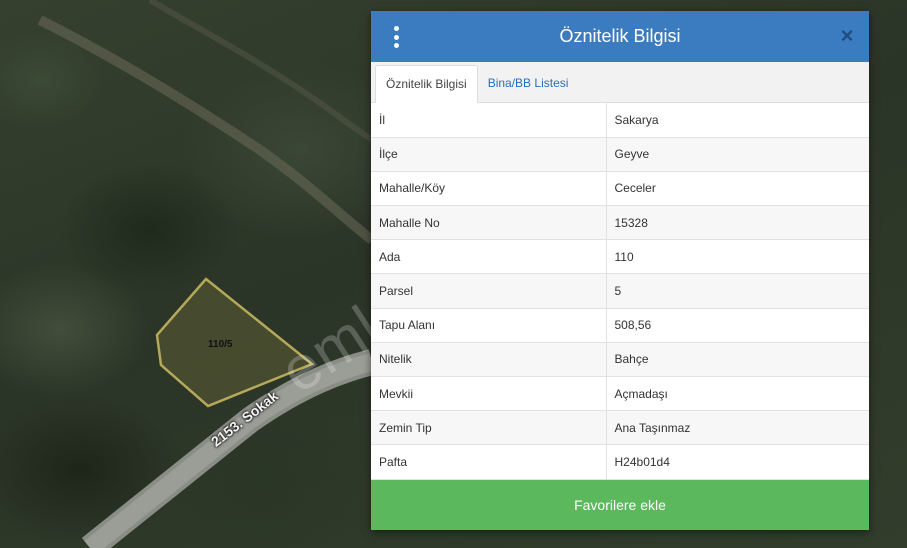  I want to click on add-to-favorites-button: Favorilere ekle, so click(620, 505).